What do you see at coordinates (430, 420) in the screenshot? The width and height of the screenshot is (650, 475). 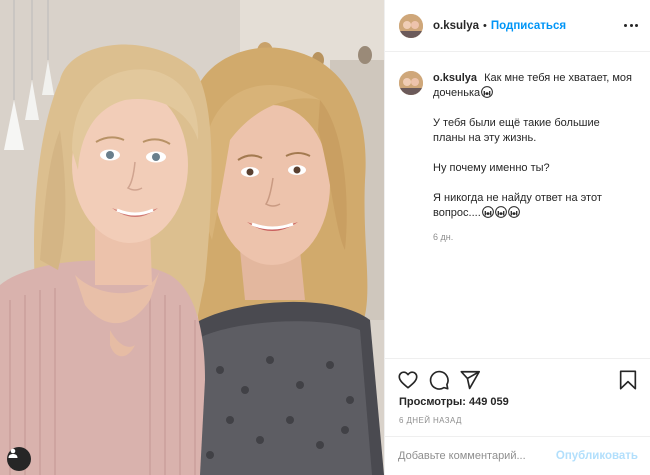 I see `post-date: 6 ДНЕЙ НАЗАД` at bounding box center [430, 420].